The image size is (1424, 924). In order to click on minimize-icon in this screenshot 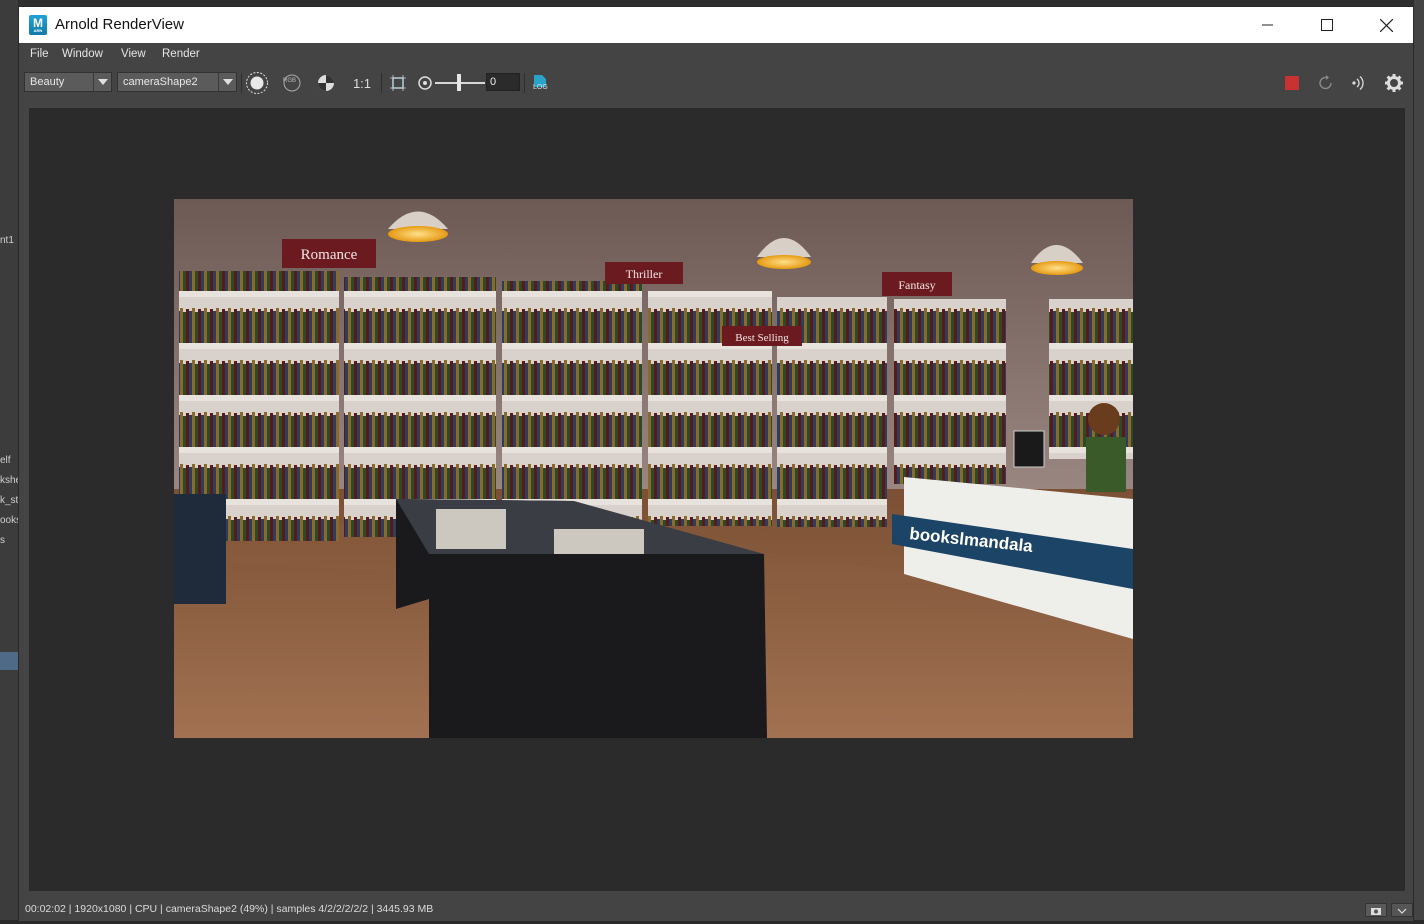, I will do `click(1267, 25)`.